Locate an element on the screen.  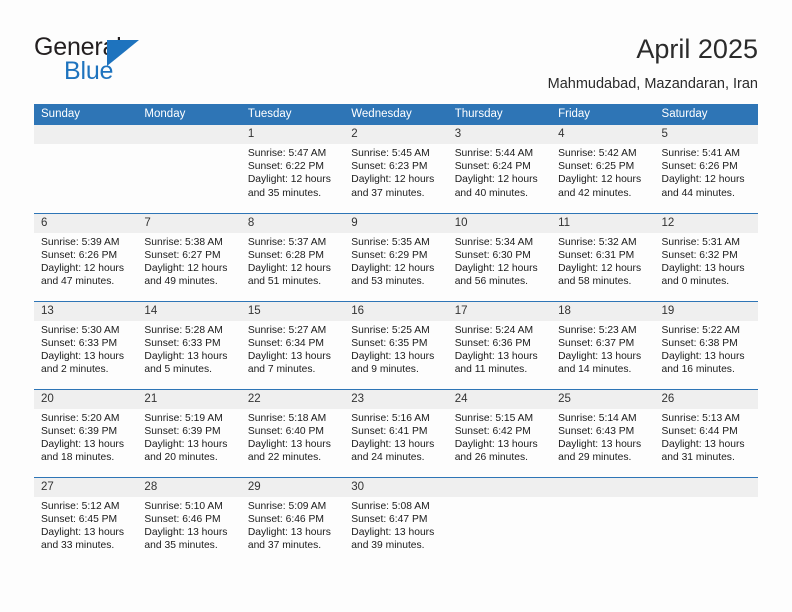
sunset-text: Sunset: 6:33 PM is located at coordinates (79, 343).